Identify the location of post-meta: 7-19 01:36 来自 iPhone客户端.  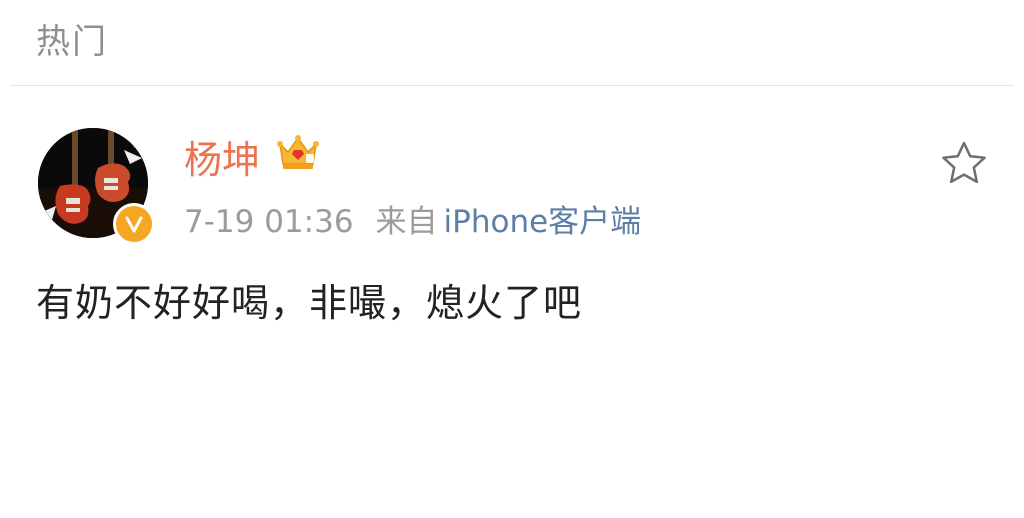
(412, 218).